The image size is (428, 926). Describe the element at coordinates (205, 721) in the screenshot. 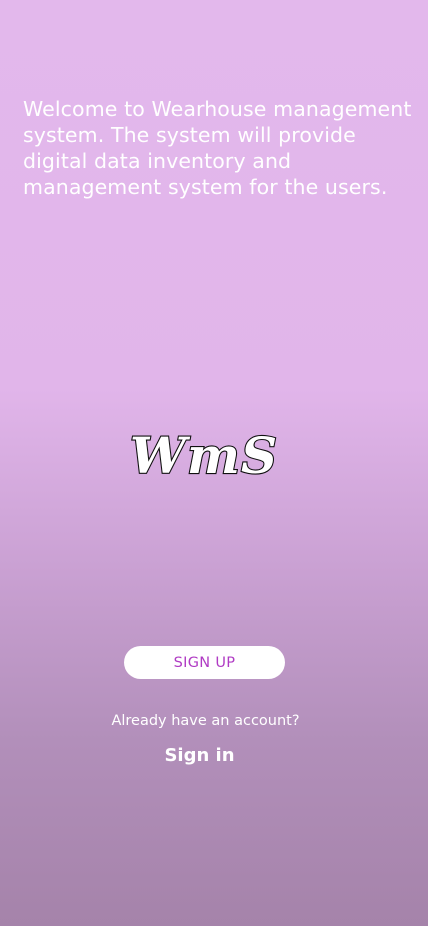

I see `already-have-account-text: Already have an account?` at that location.